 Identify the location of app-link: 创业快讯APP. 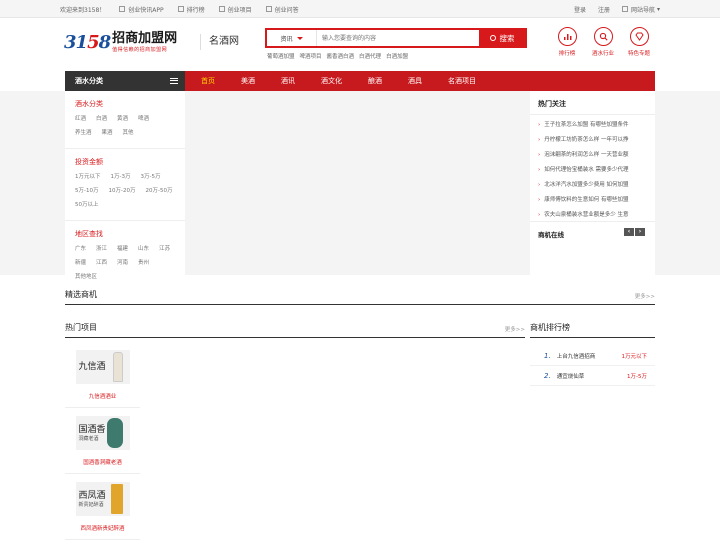
(141, 9).